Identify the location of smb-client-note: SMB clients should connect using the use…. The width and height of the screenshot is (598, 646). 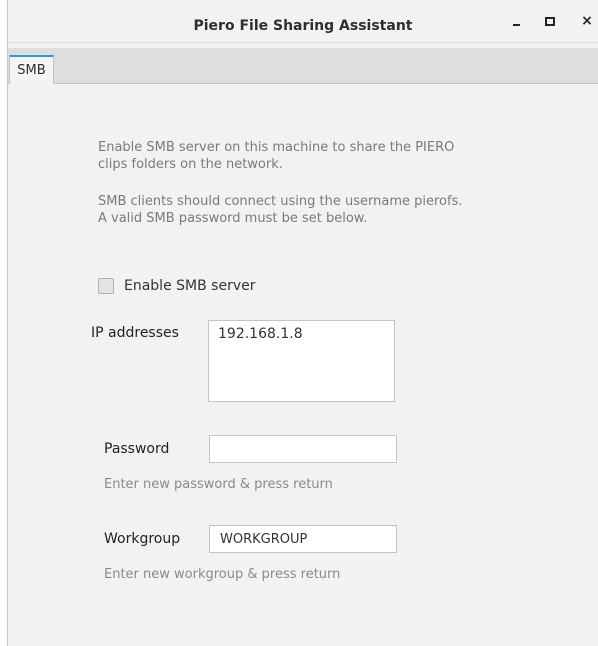
(280, 210).